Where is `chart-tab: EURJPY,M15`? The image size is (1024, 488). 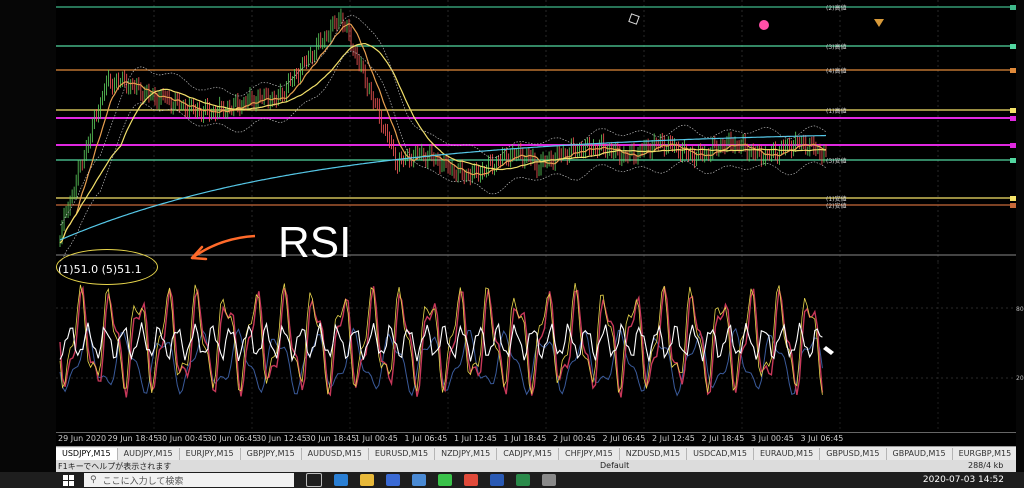 chart-tab: EURJPY,M15 is located at coordinates (210, 454).